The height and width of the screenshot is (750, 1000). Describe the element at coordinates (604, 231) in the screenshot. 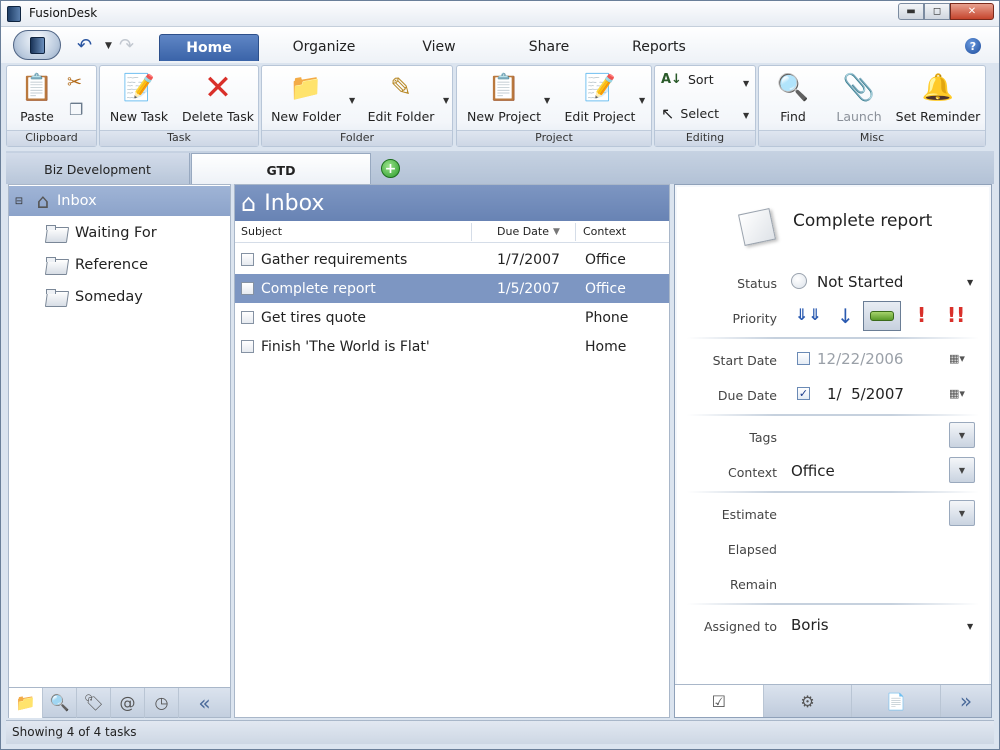

I see `column-context: Context` at that location.